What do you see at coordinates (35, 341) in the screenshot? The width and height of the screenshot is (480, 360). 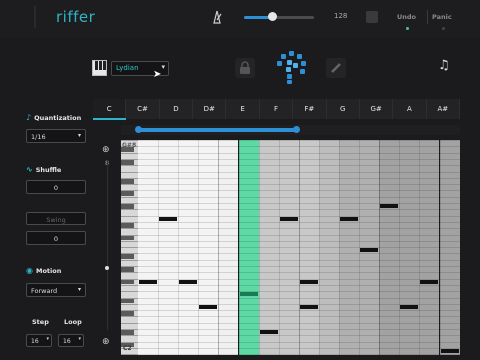 I see `step-value: 16` at bounding box center [35, 341].